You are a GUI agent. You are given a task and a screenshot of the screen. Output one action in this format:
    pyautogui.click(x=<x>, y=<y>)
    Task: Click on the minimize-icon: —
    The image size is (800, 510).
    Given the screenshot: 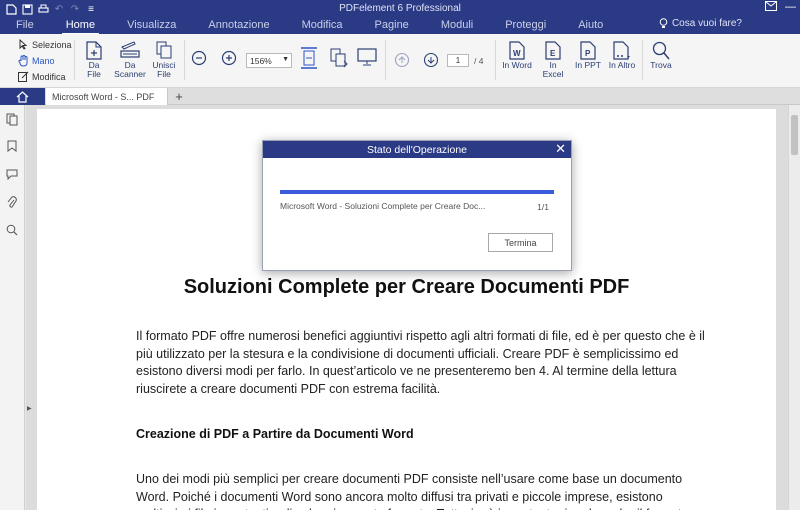 What is the action you would take?
    pyautogui.click(x=790, y=7)
    